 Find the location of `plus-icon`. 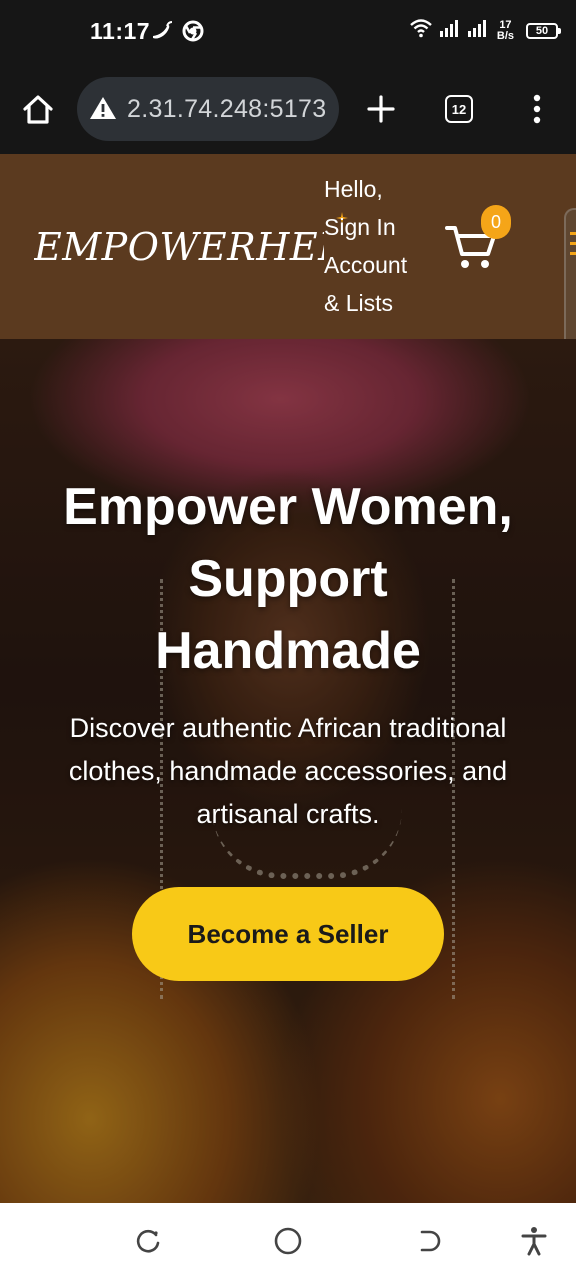

plus-icon is located at coordinates (381, 109).